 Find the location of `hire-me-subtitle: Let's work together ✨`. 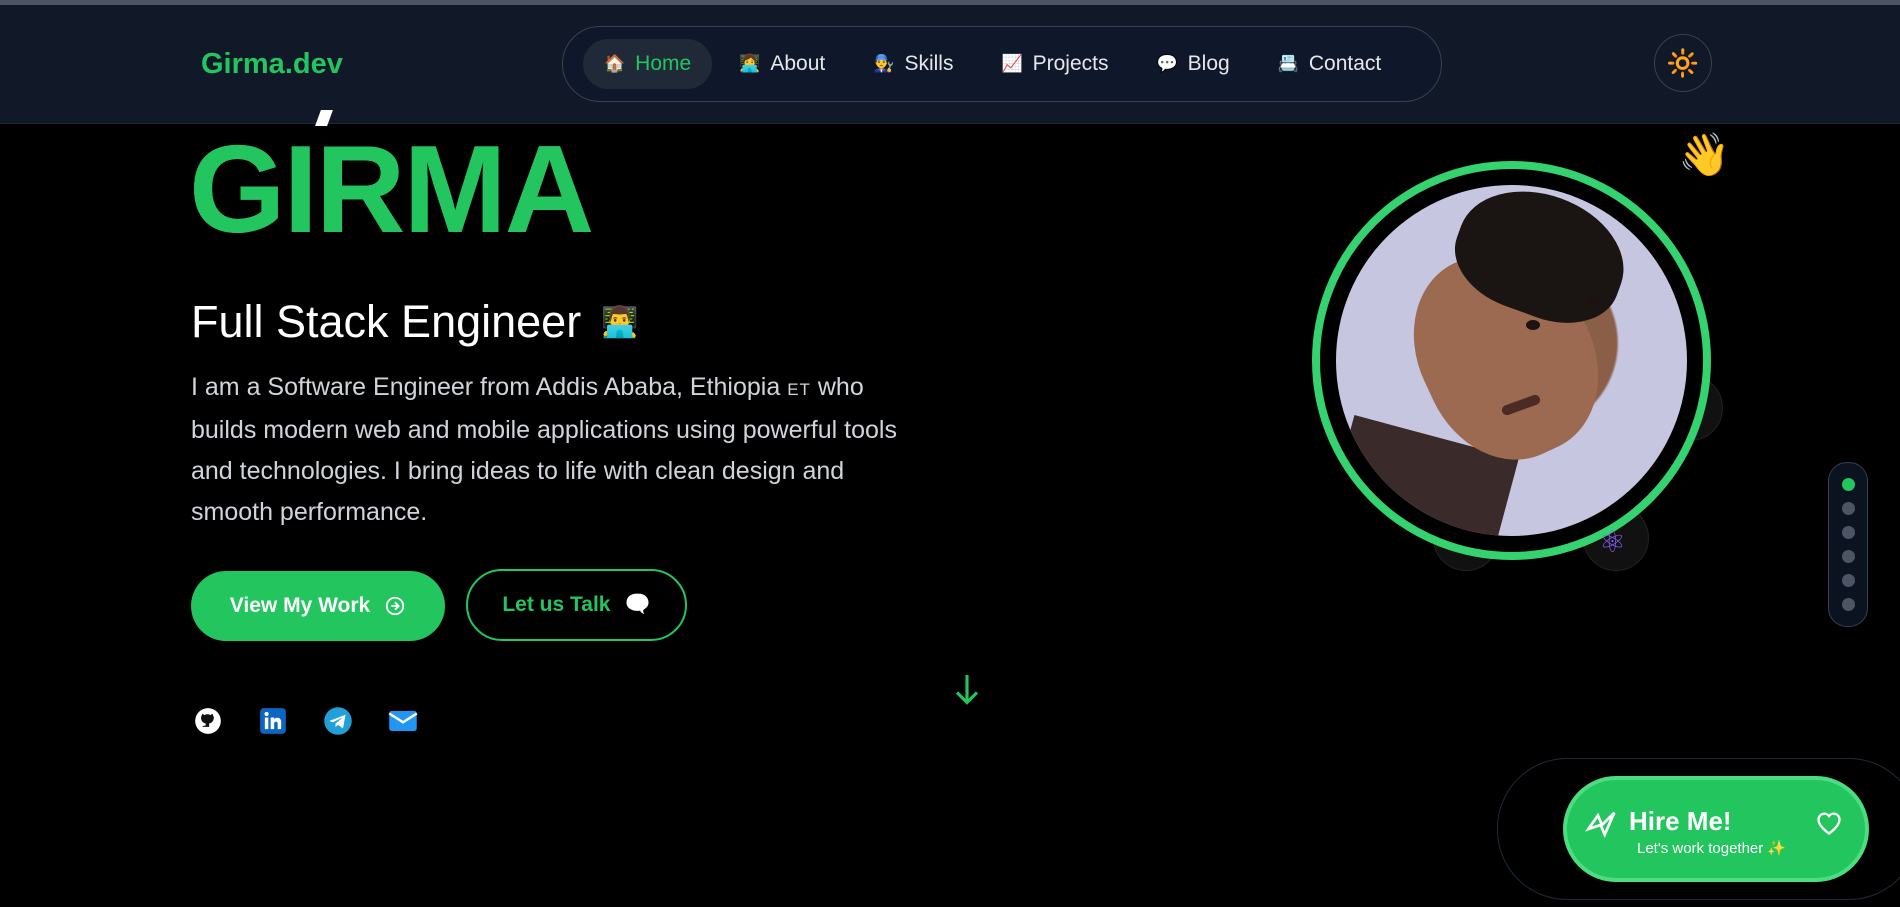

hire-me-subtitle: Let's work together ✨ is located at coordinates (1712, 848).